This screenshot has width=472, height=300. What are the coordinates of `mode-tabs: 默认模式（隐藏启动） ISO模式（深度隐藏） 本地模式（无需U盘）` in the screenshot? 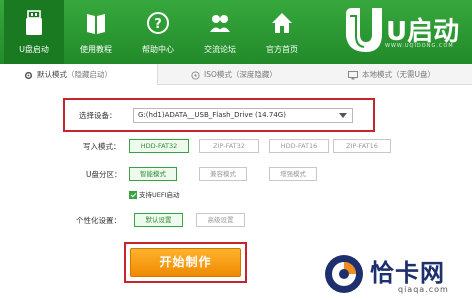 It's located at (236, 74).